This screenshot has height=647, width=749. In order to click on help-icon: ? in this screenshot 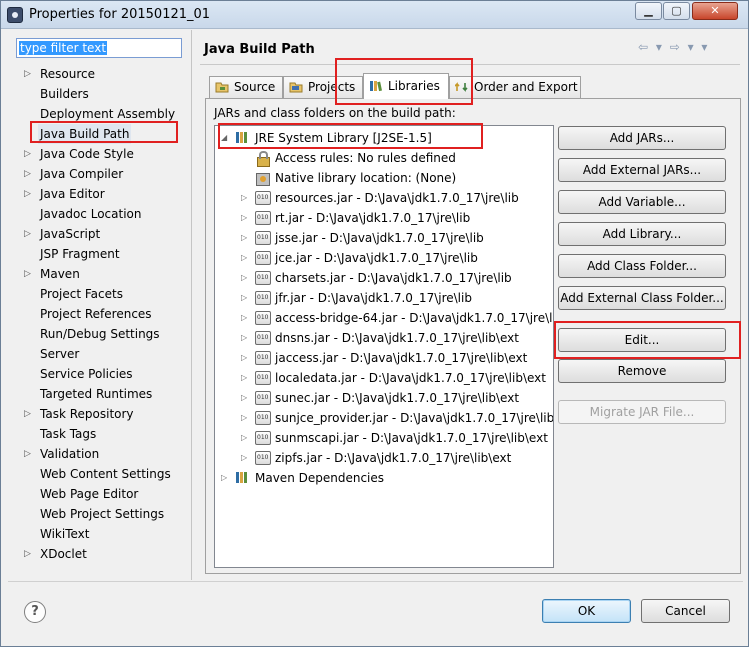, I will do `click(35, 612)`.